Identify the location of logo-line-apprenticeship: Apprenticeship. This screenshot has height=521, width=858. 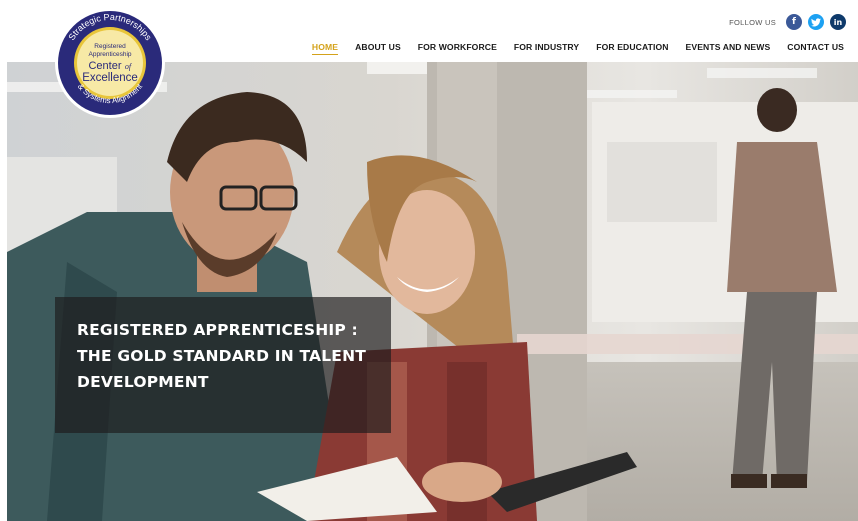
(110, 54).